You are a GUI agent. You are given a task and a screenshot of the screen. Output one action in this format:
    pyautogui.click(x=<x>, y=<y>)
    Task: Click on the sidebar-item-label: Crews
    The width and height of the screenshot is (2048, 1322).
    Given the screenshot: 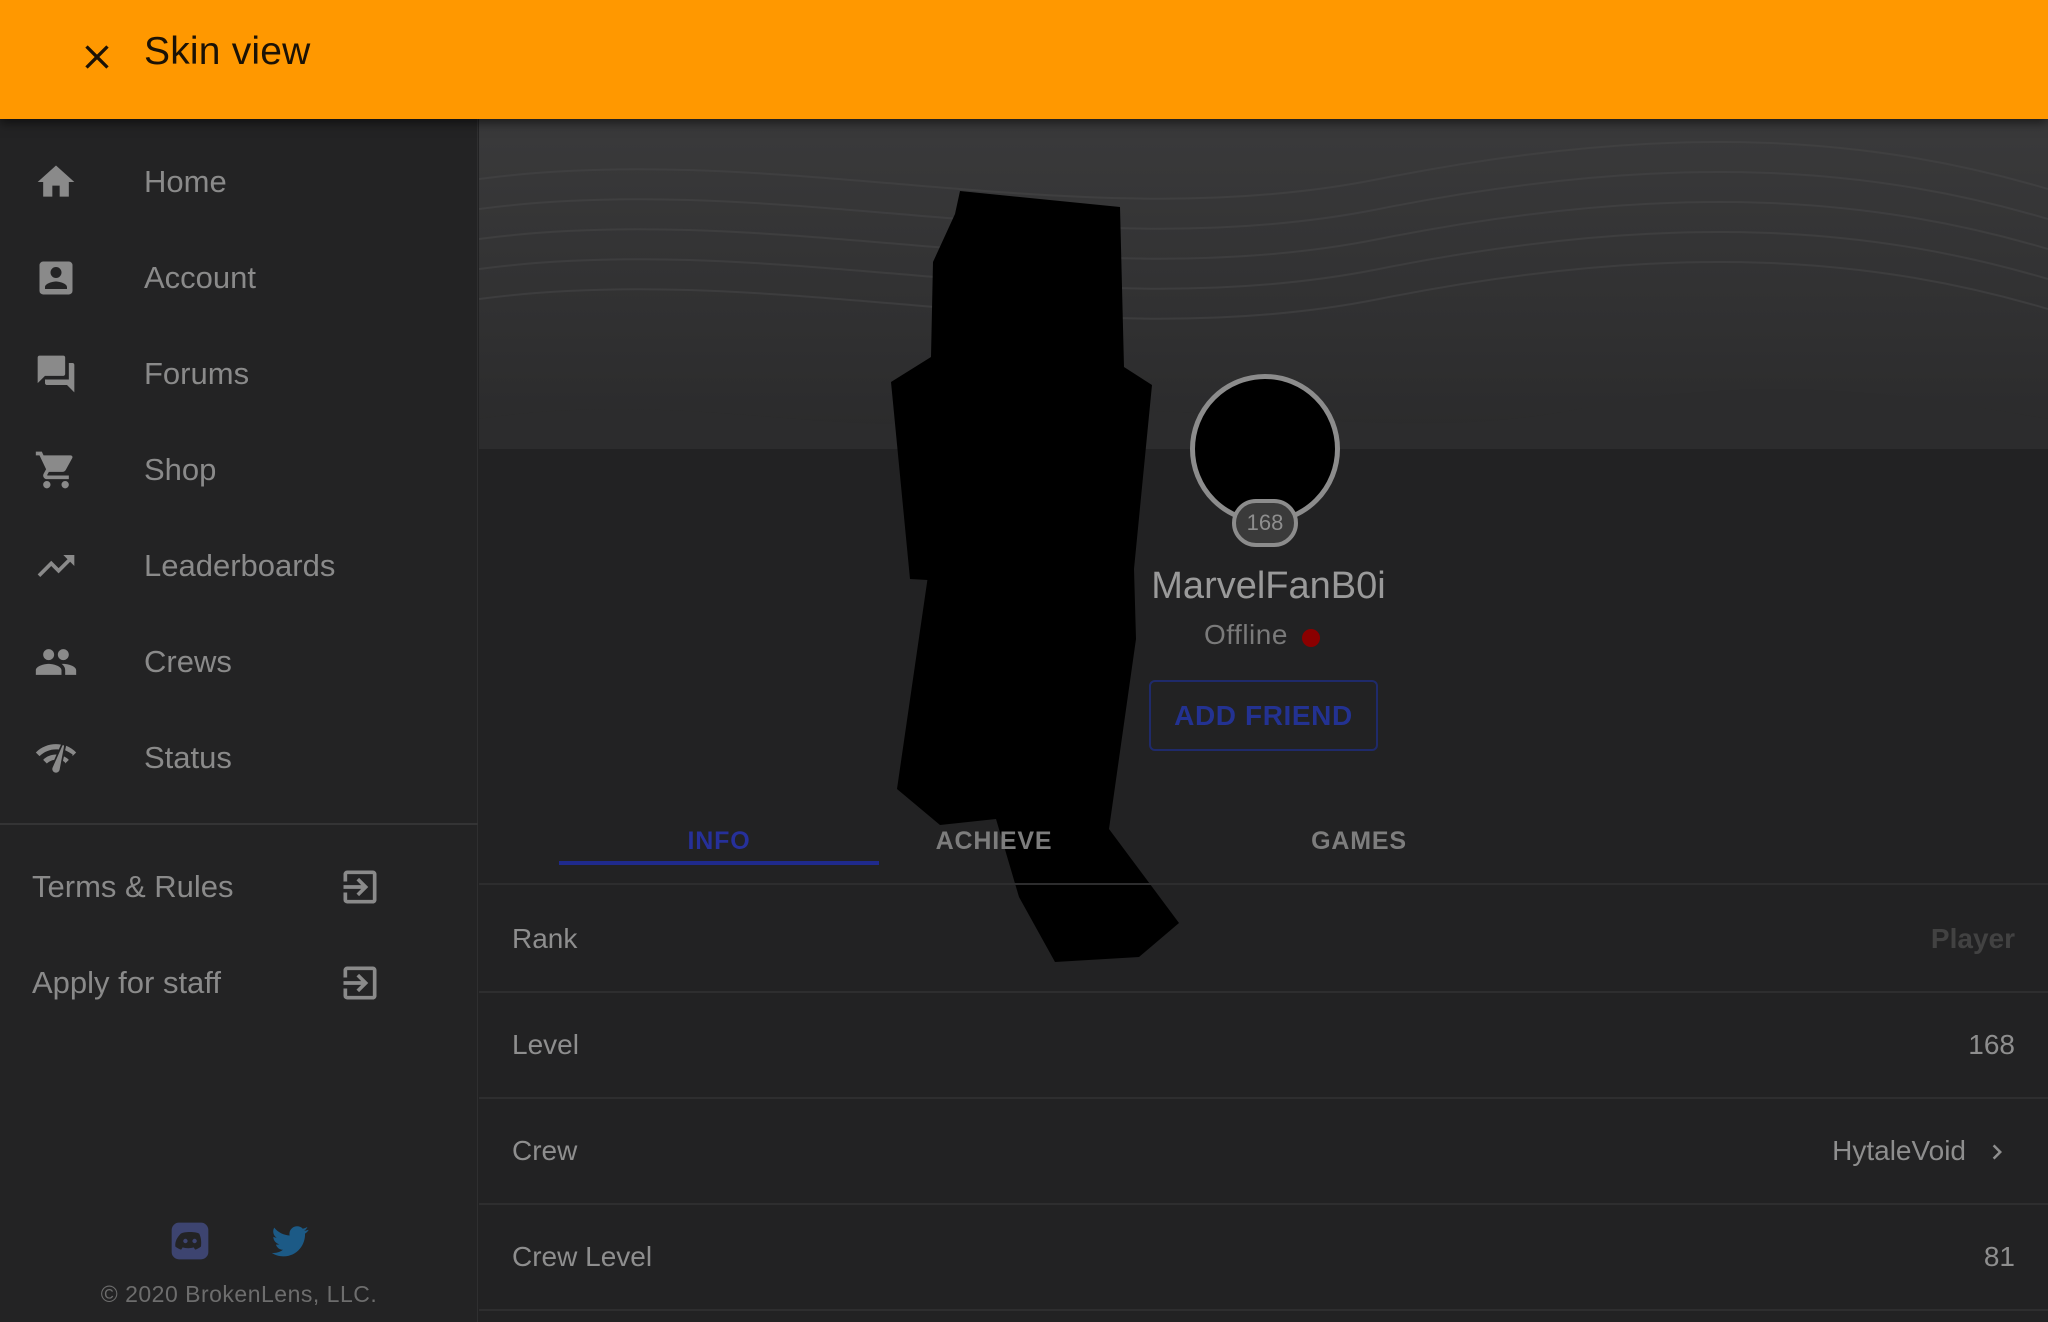 What is the action you would take?
    pyautogui.click(x=188, y=661)
    